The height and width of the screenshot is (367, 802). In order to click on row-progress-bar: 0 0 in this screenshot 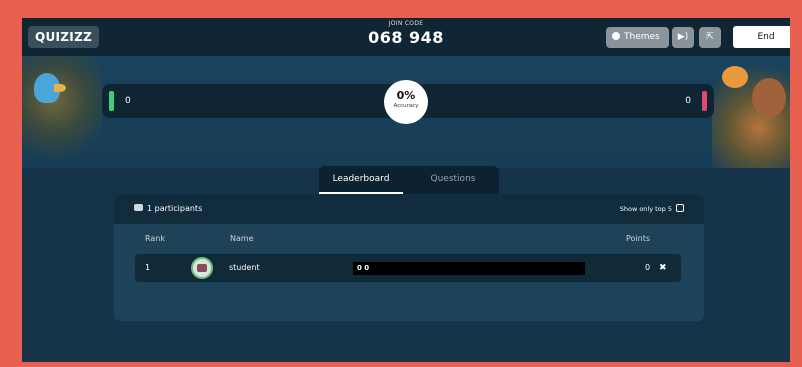, I will do `click(469, 268)`.